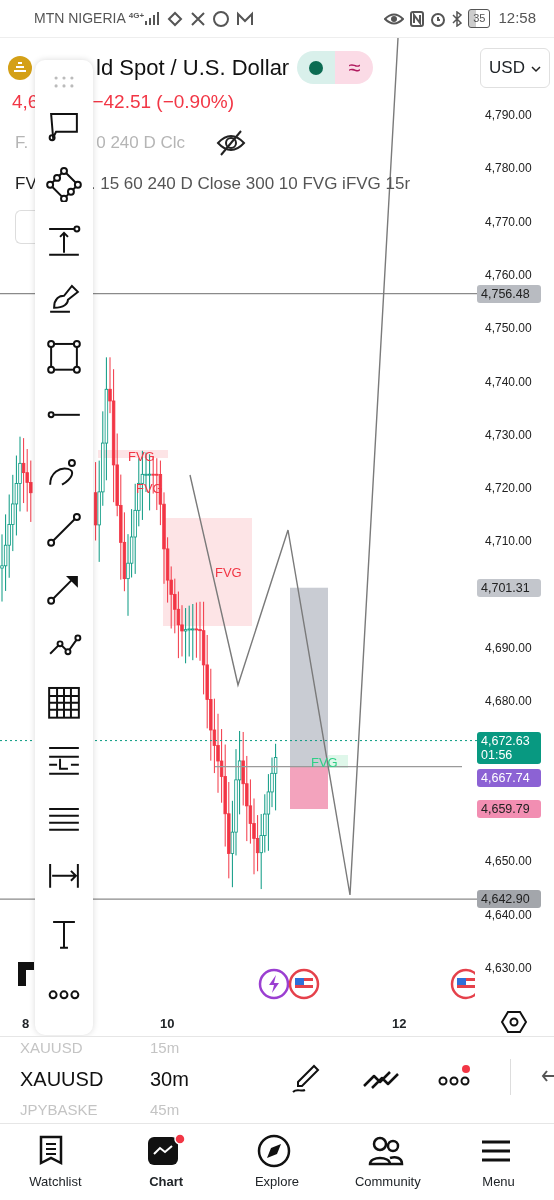  What do you see at coordinates (508, 168) in the screenshot?
I see `price-axis-label: 4,780.00` at bounding box center [508, 168].